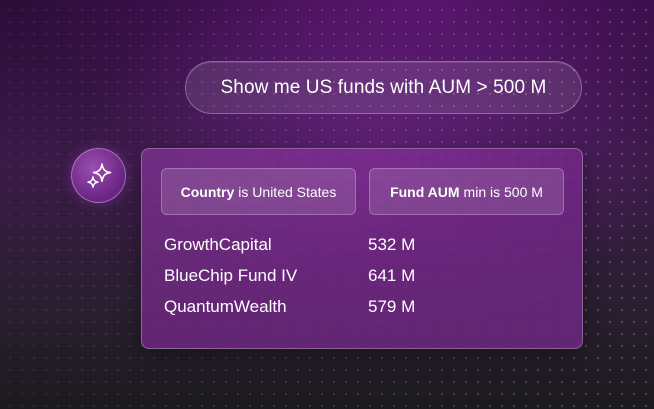  I want to click on assistant-avatar, so click(98, 175).